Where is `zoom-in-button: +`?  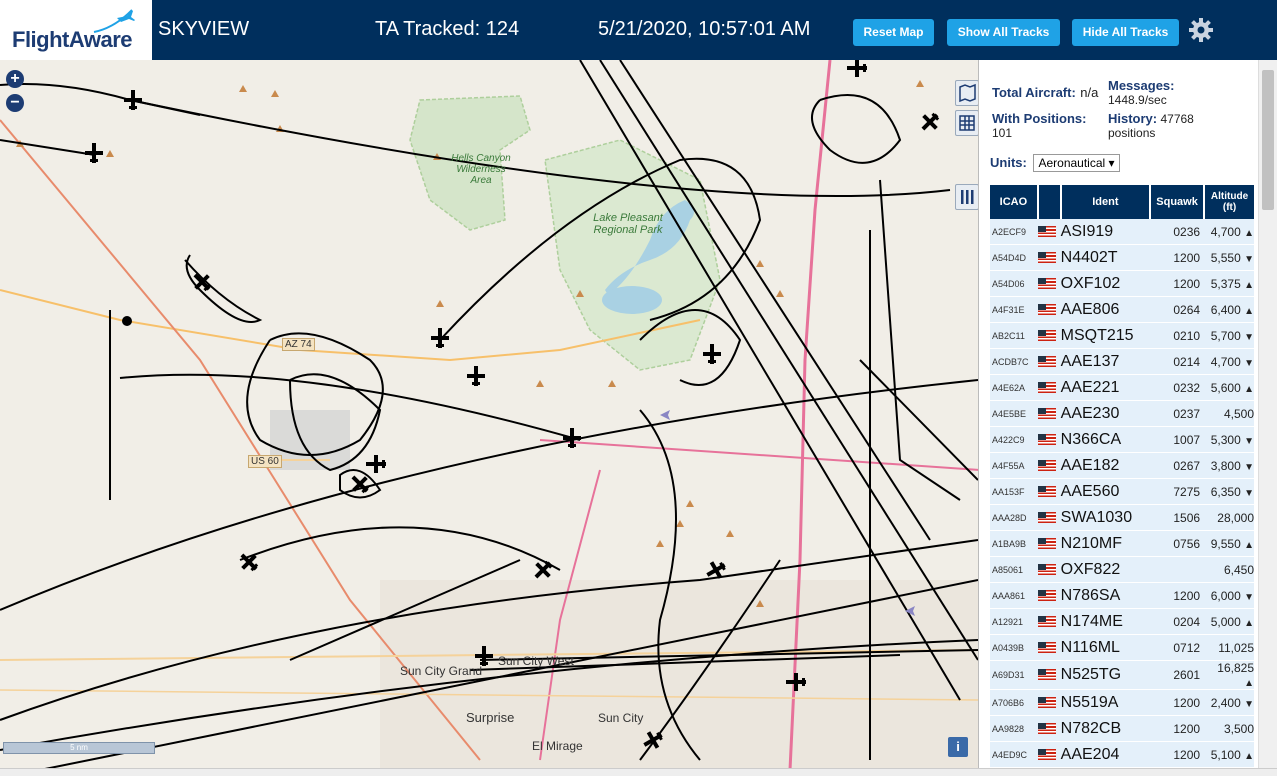 zoom-in-button: + is located at coordinates (15, 79).